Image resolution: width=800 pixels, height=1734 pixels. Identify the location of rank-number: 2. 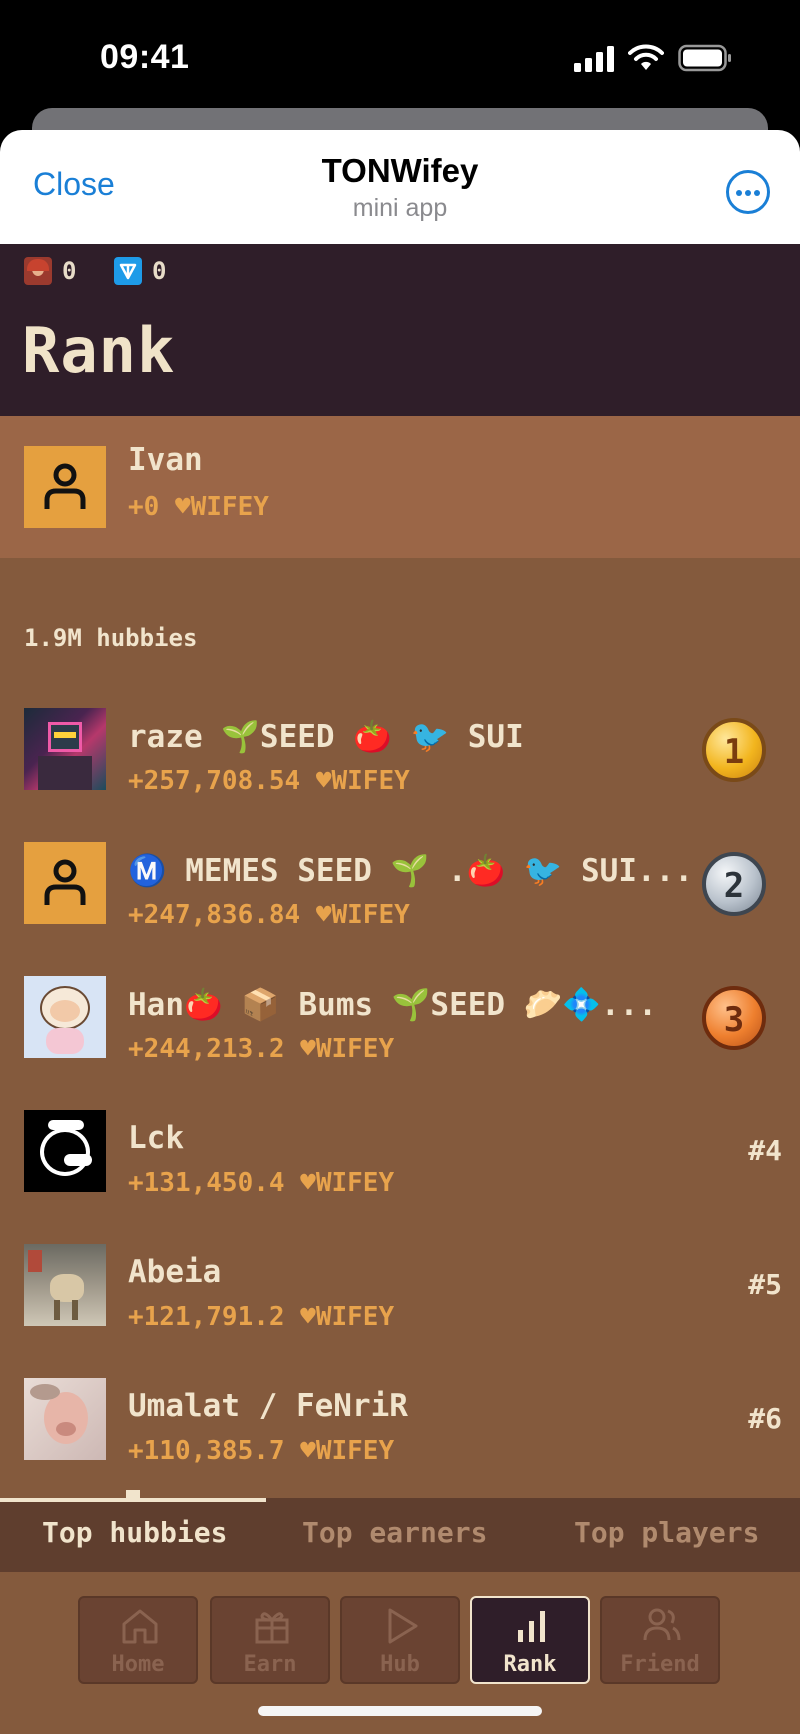
(734, 886).